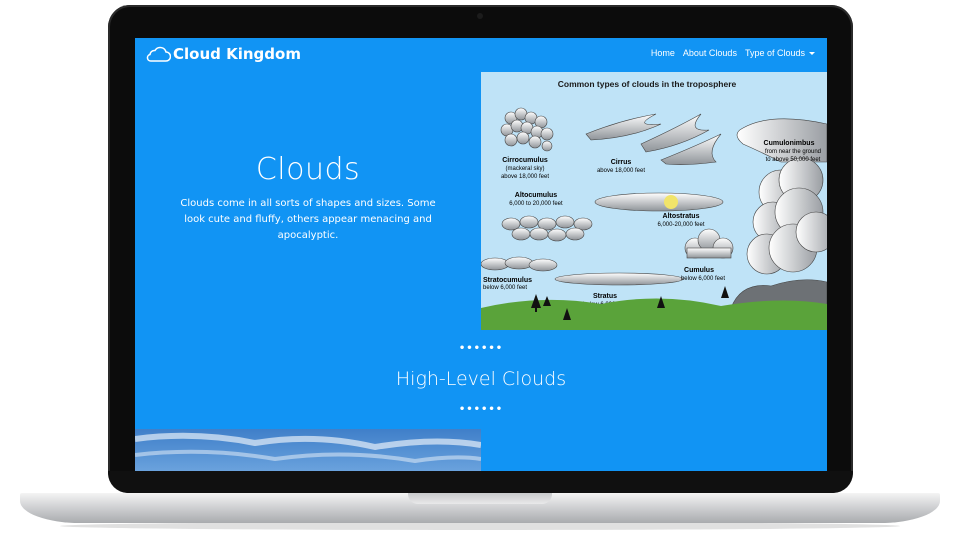 The width and height of the screenshot is (960, 540). I want to click on altostratus-alt: 6,000-20,000 feet, so click(680, 225).